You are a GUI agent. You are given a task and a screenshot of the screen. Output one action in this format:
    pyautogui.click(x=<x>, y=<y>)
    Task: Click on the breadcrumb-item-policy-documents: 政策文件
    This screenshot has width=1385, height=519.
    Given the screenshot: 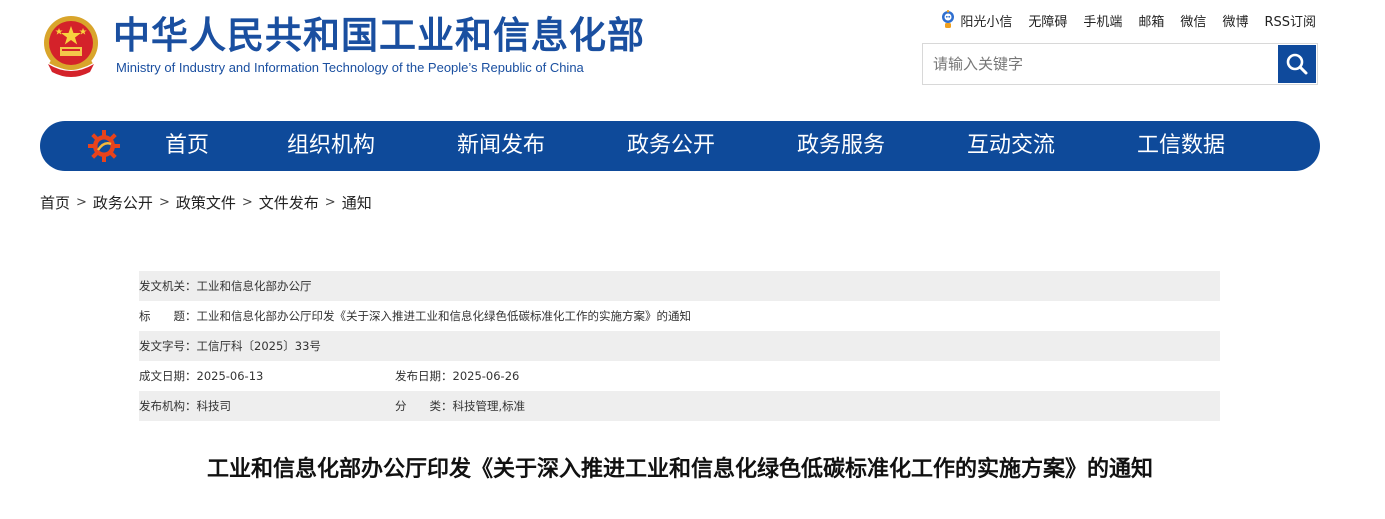 What is the action you would take?
    pyautogui.click(x=206, y=202)
    